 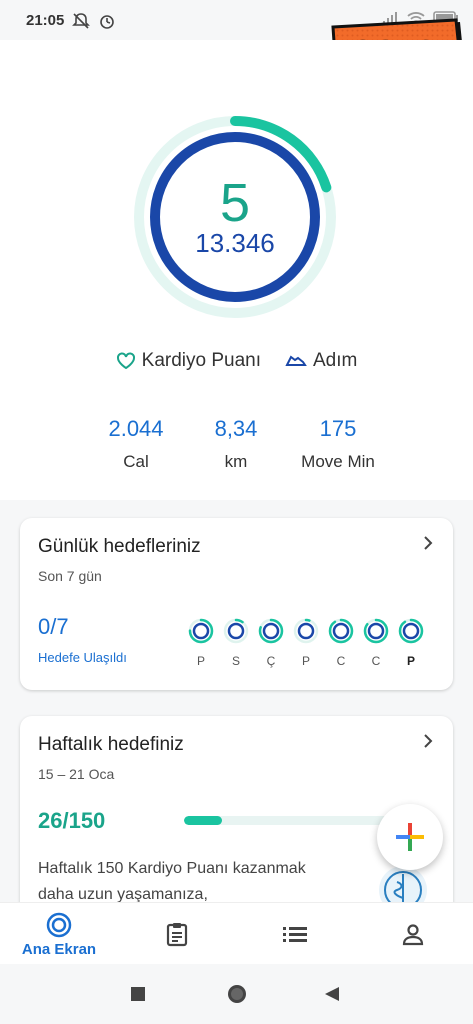 I want to click on legend-steps: Adım, so click(x=321, y=361).